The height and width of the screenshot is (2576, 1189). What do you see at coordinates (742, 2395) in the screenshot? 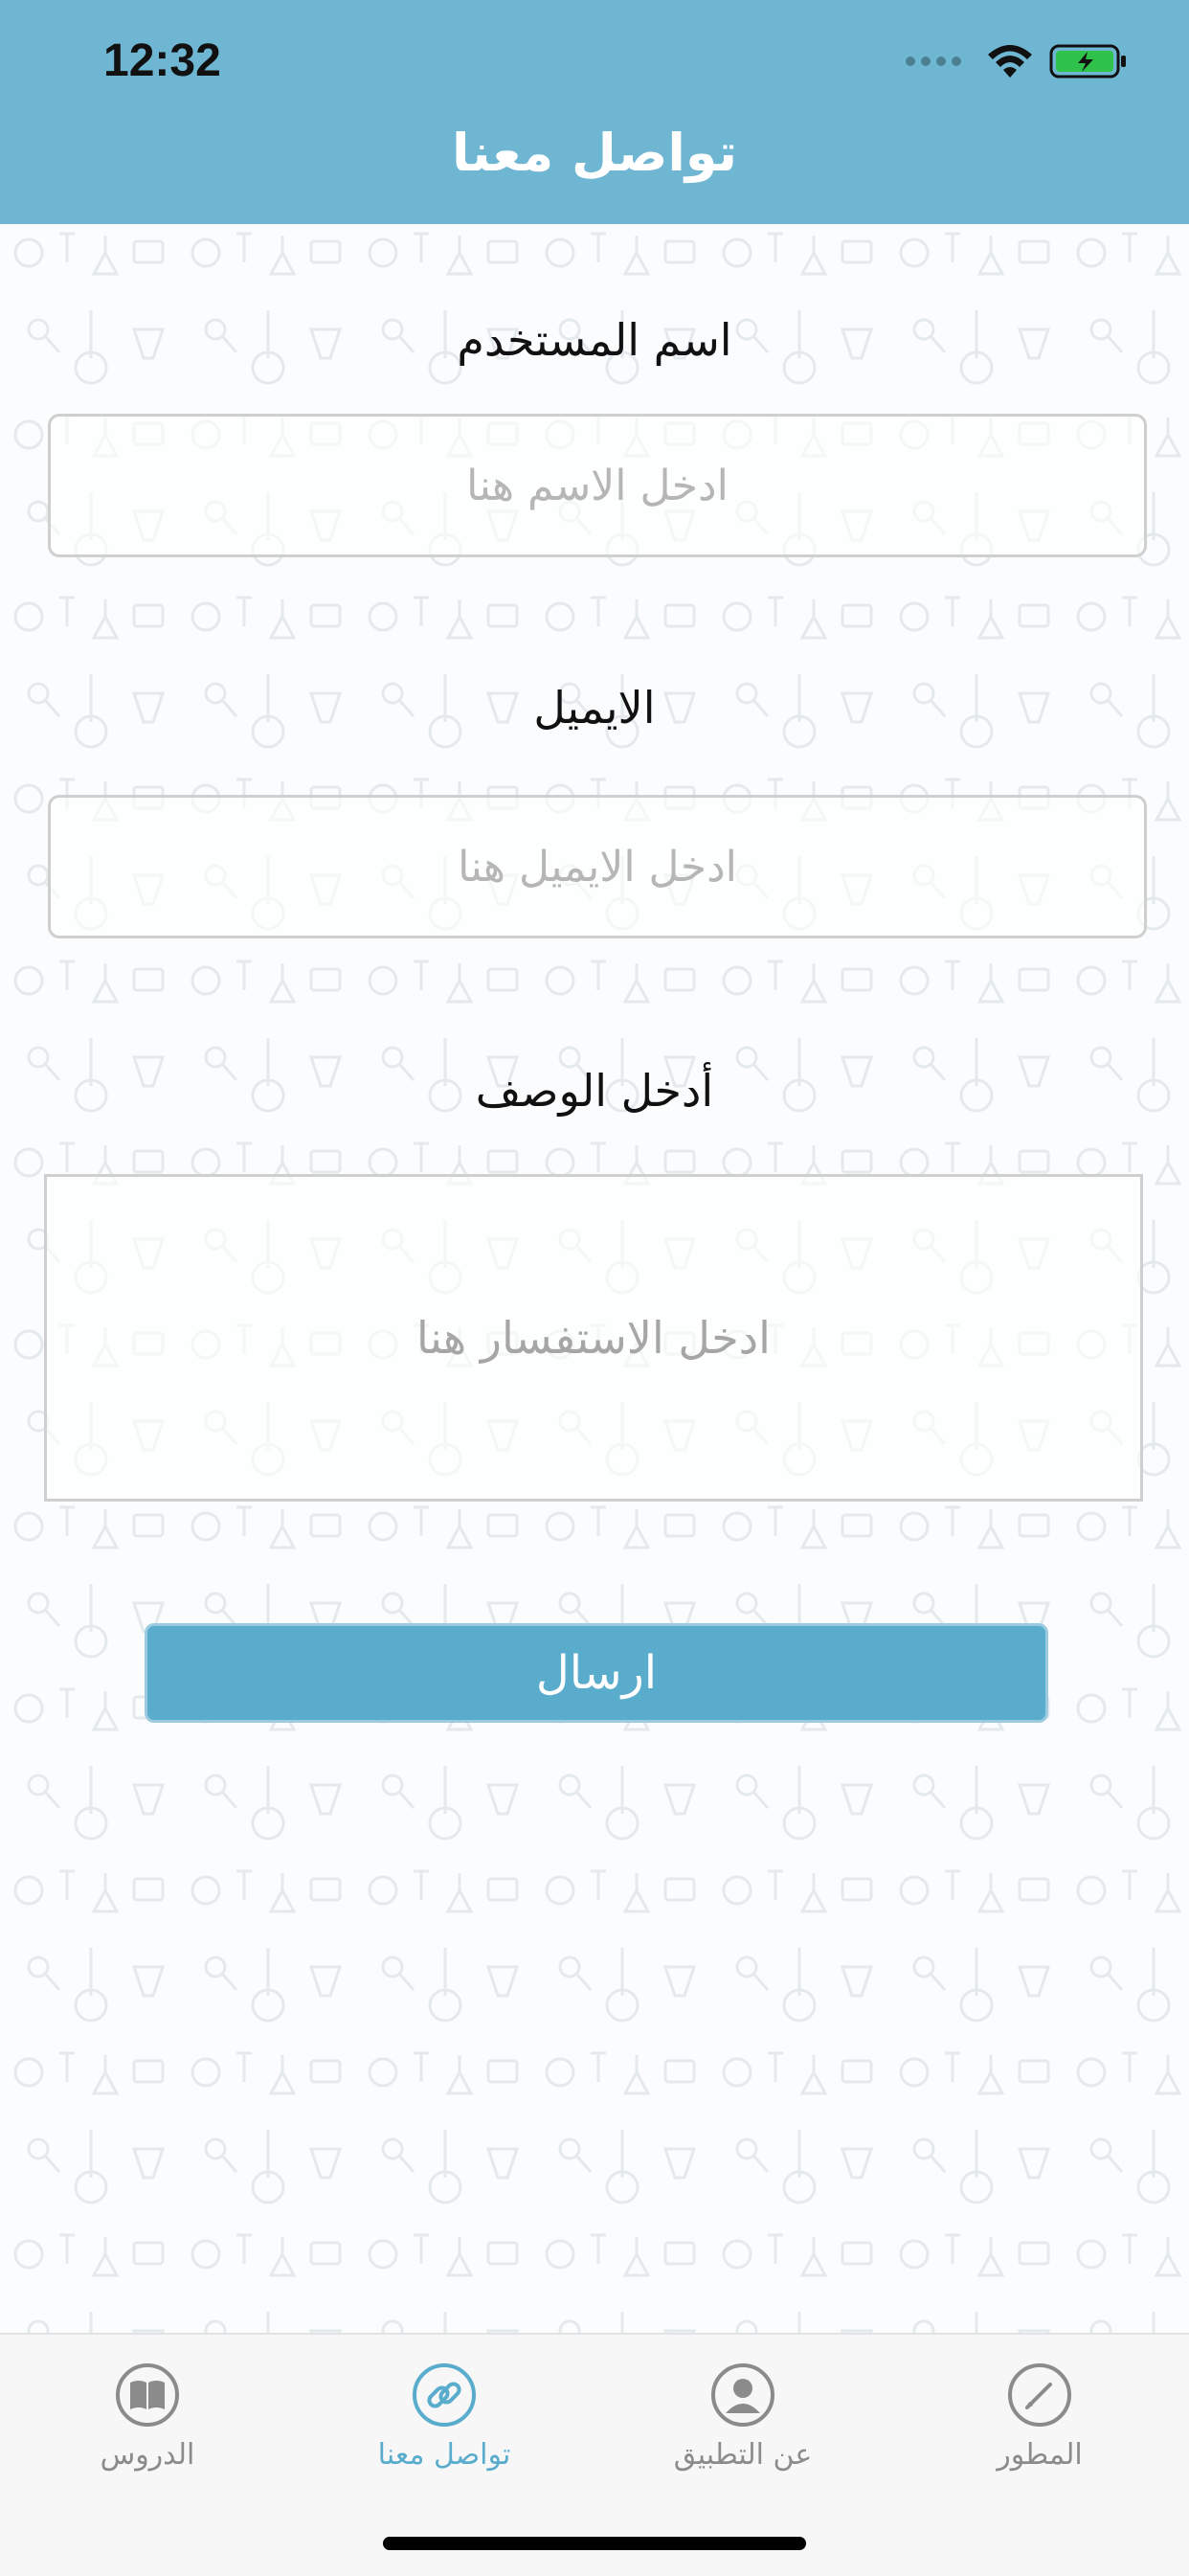
I see `person-icon` at bounding box center [742, 2395].